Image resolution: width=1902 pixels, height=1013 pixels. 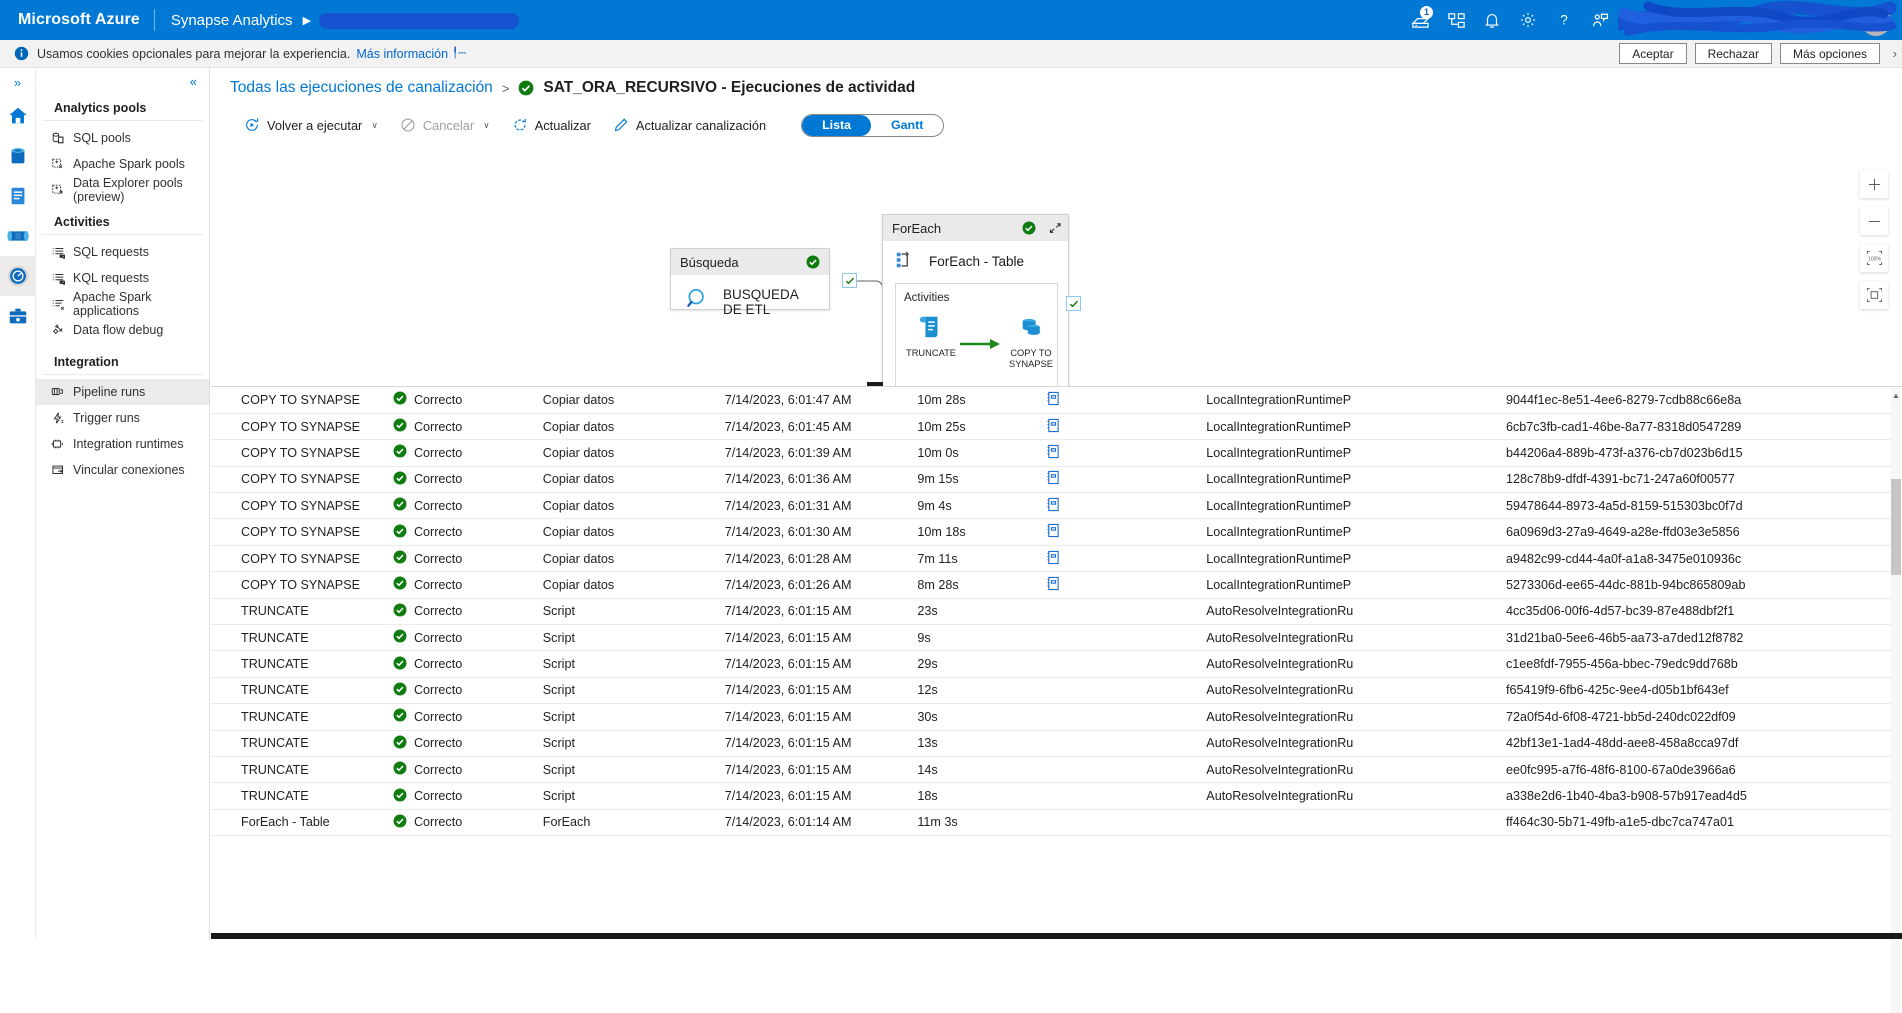 What do you see at coordinates (1829, 53) in the screenshot?
I see `more-cookie-options-button: Más opciones` at bounding box center [1829, 53].